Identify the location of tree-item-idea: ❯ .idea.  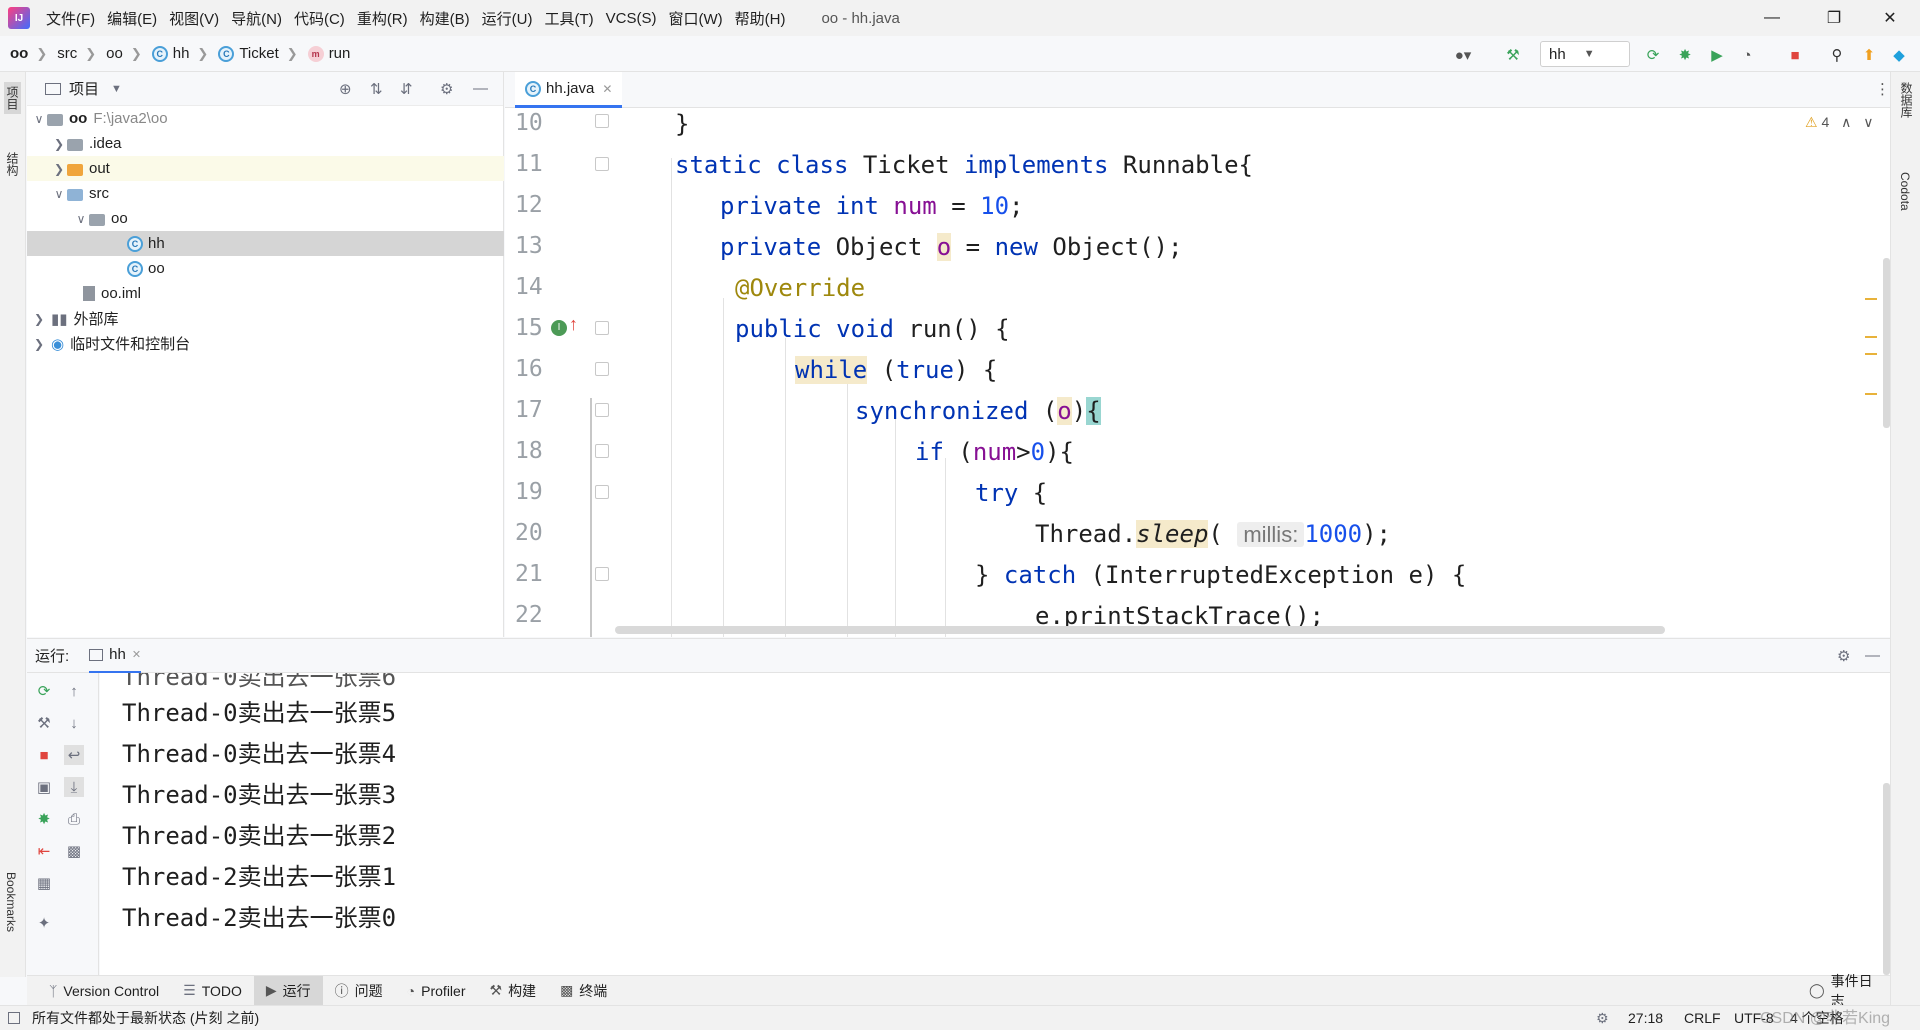
(265, 143).